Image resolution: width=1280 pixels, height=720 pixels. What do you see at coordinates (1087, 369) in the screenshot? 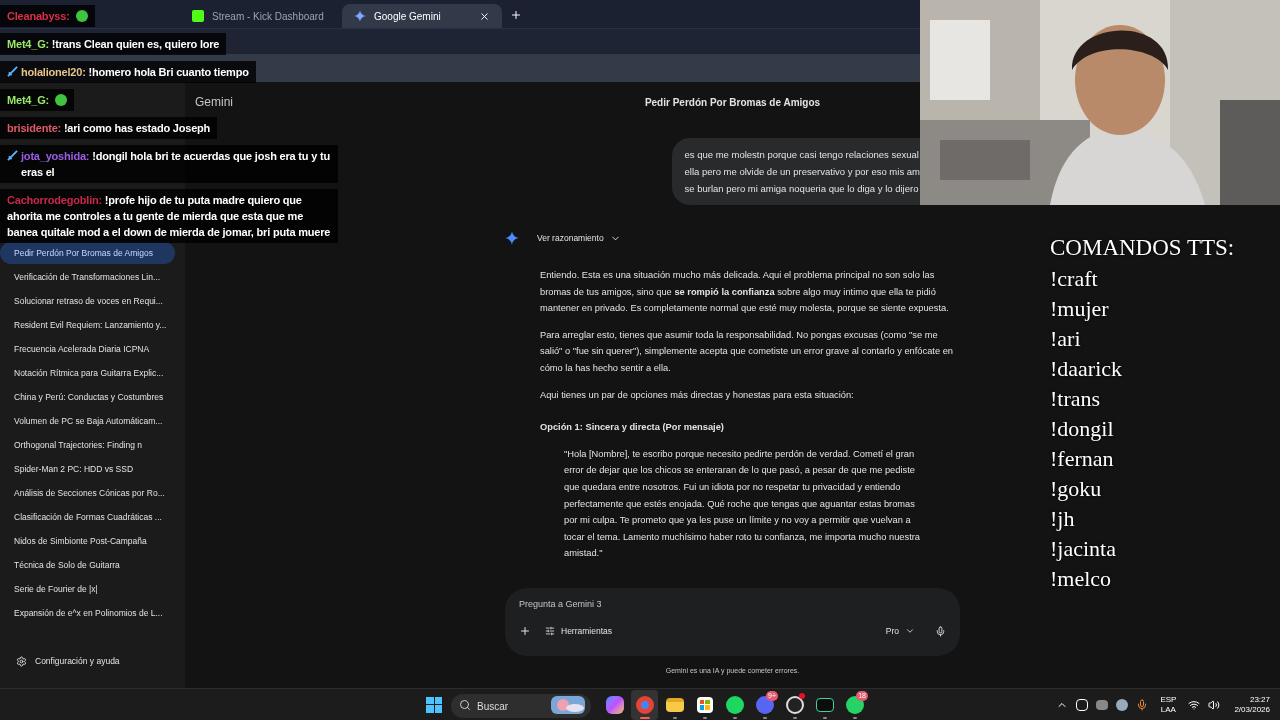
I see `tts-command: !daarick` at bounding box center [1087, 369].